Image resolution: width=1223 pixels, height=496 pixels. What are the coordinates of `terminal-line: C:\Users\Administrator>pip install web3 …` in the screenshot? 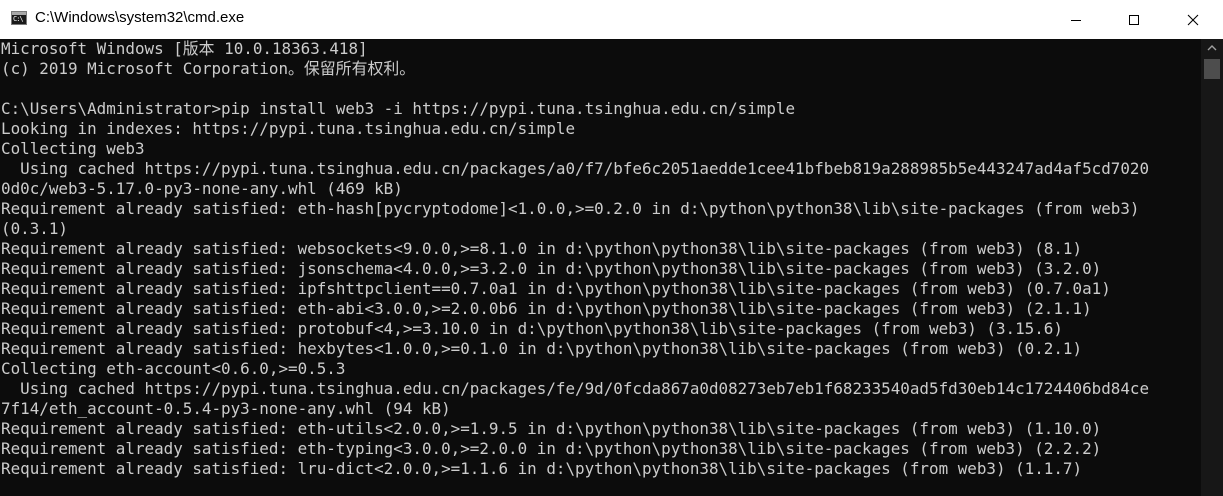 It's located at (398, 108).